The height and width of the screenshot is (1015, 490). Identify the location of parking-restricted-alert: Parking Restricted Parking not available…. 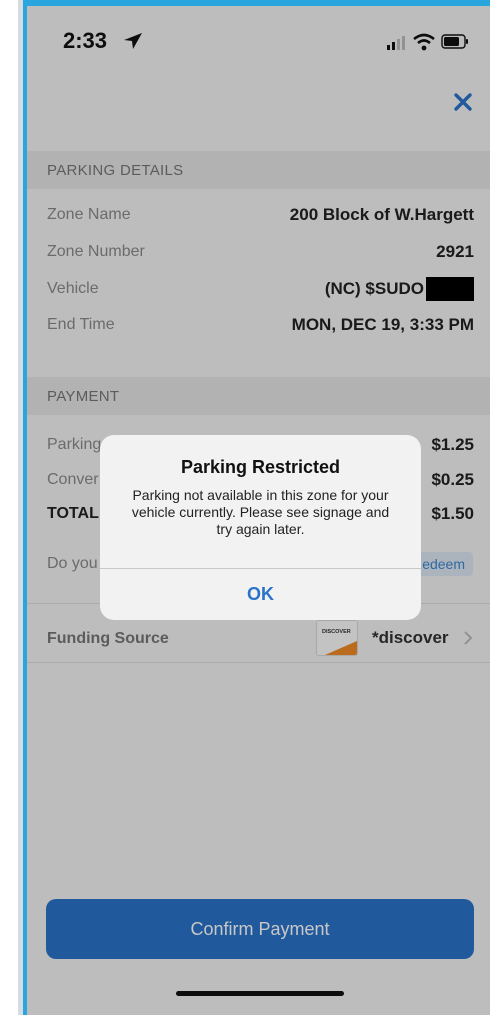
(260, 527).